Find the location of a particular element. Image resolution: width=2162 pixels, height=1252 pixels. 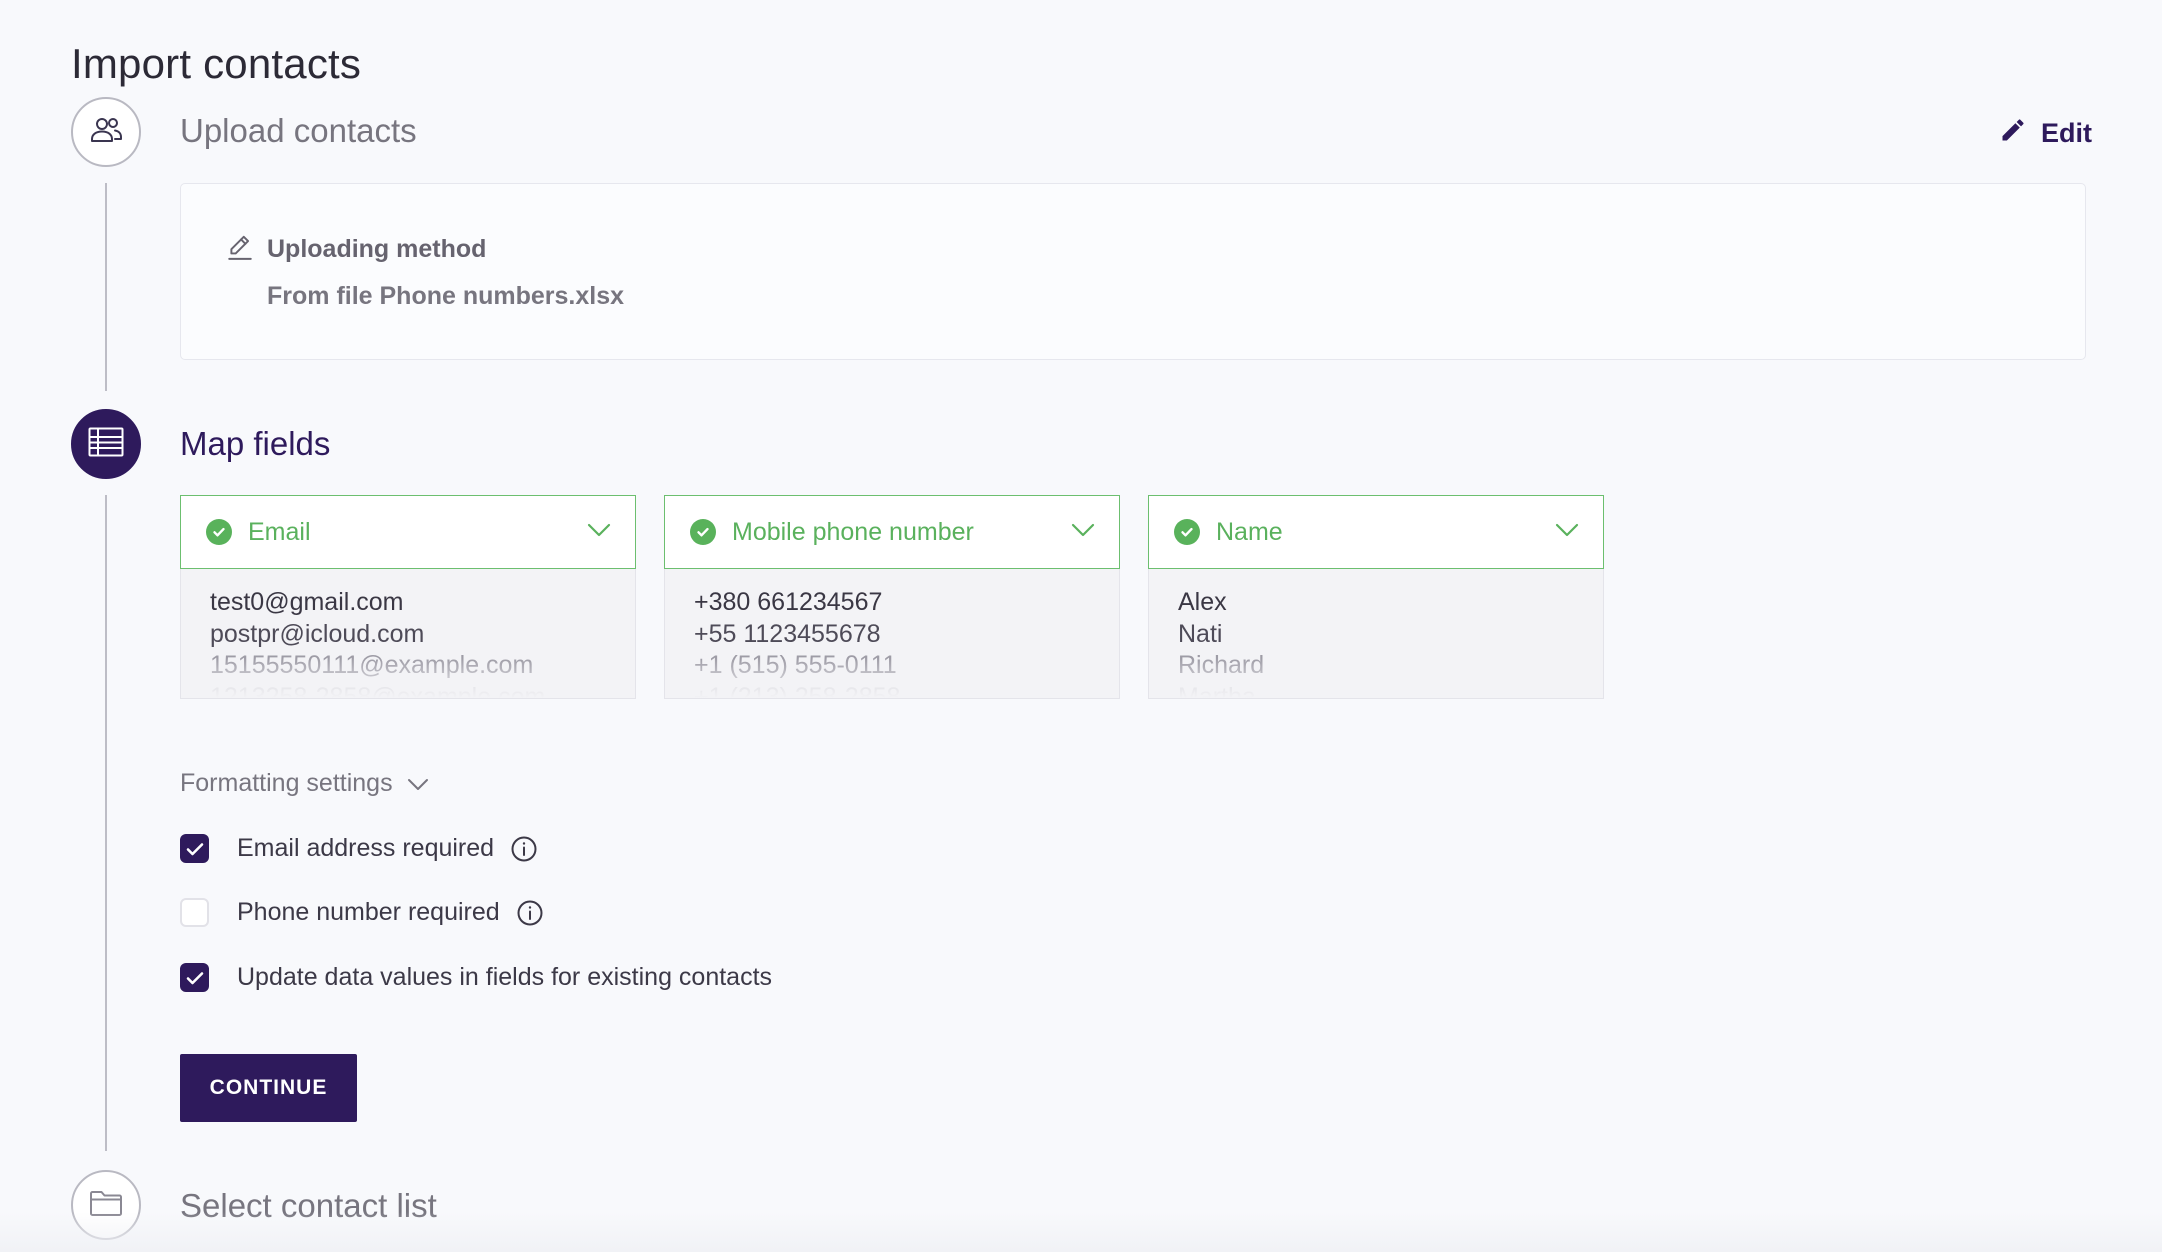

bottom-fade is located at coordinates (1081, 1232).